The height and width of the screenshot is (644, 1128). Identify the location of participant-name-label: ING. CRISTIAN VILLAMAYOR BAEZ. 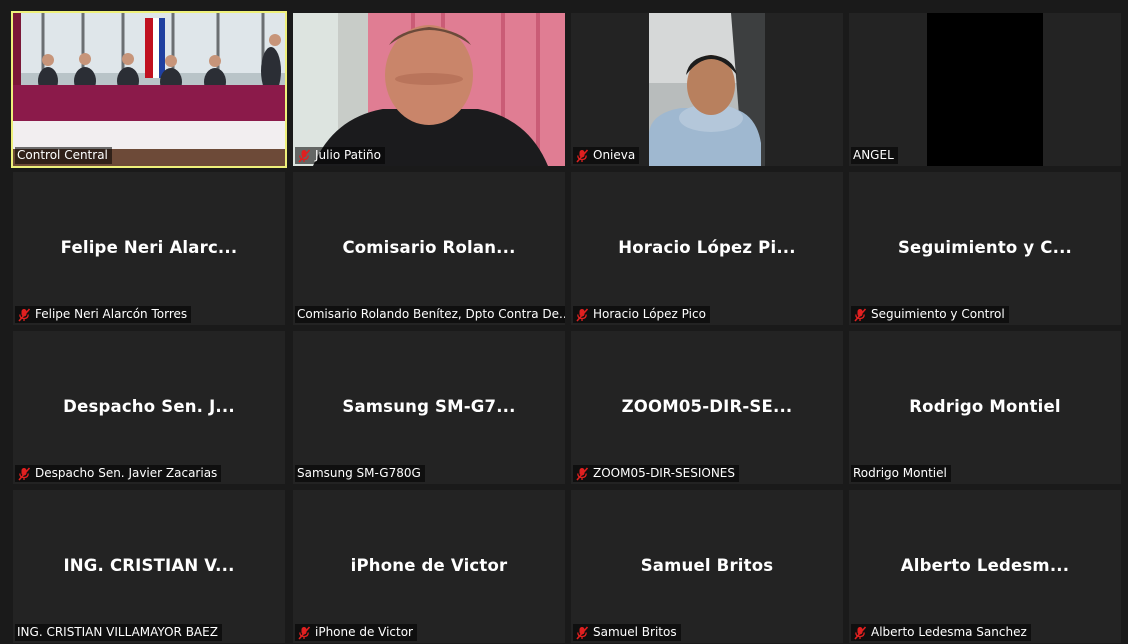
(118, 632).